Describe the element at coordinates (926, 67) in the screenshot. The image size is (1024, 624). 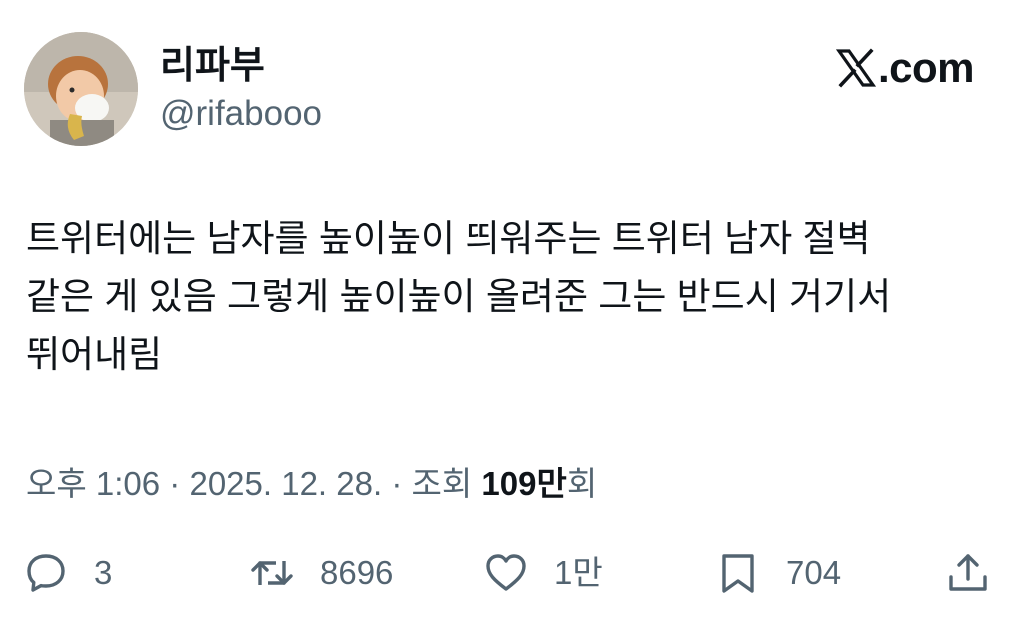
I see `brand-text: .com` at that location.